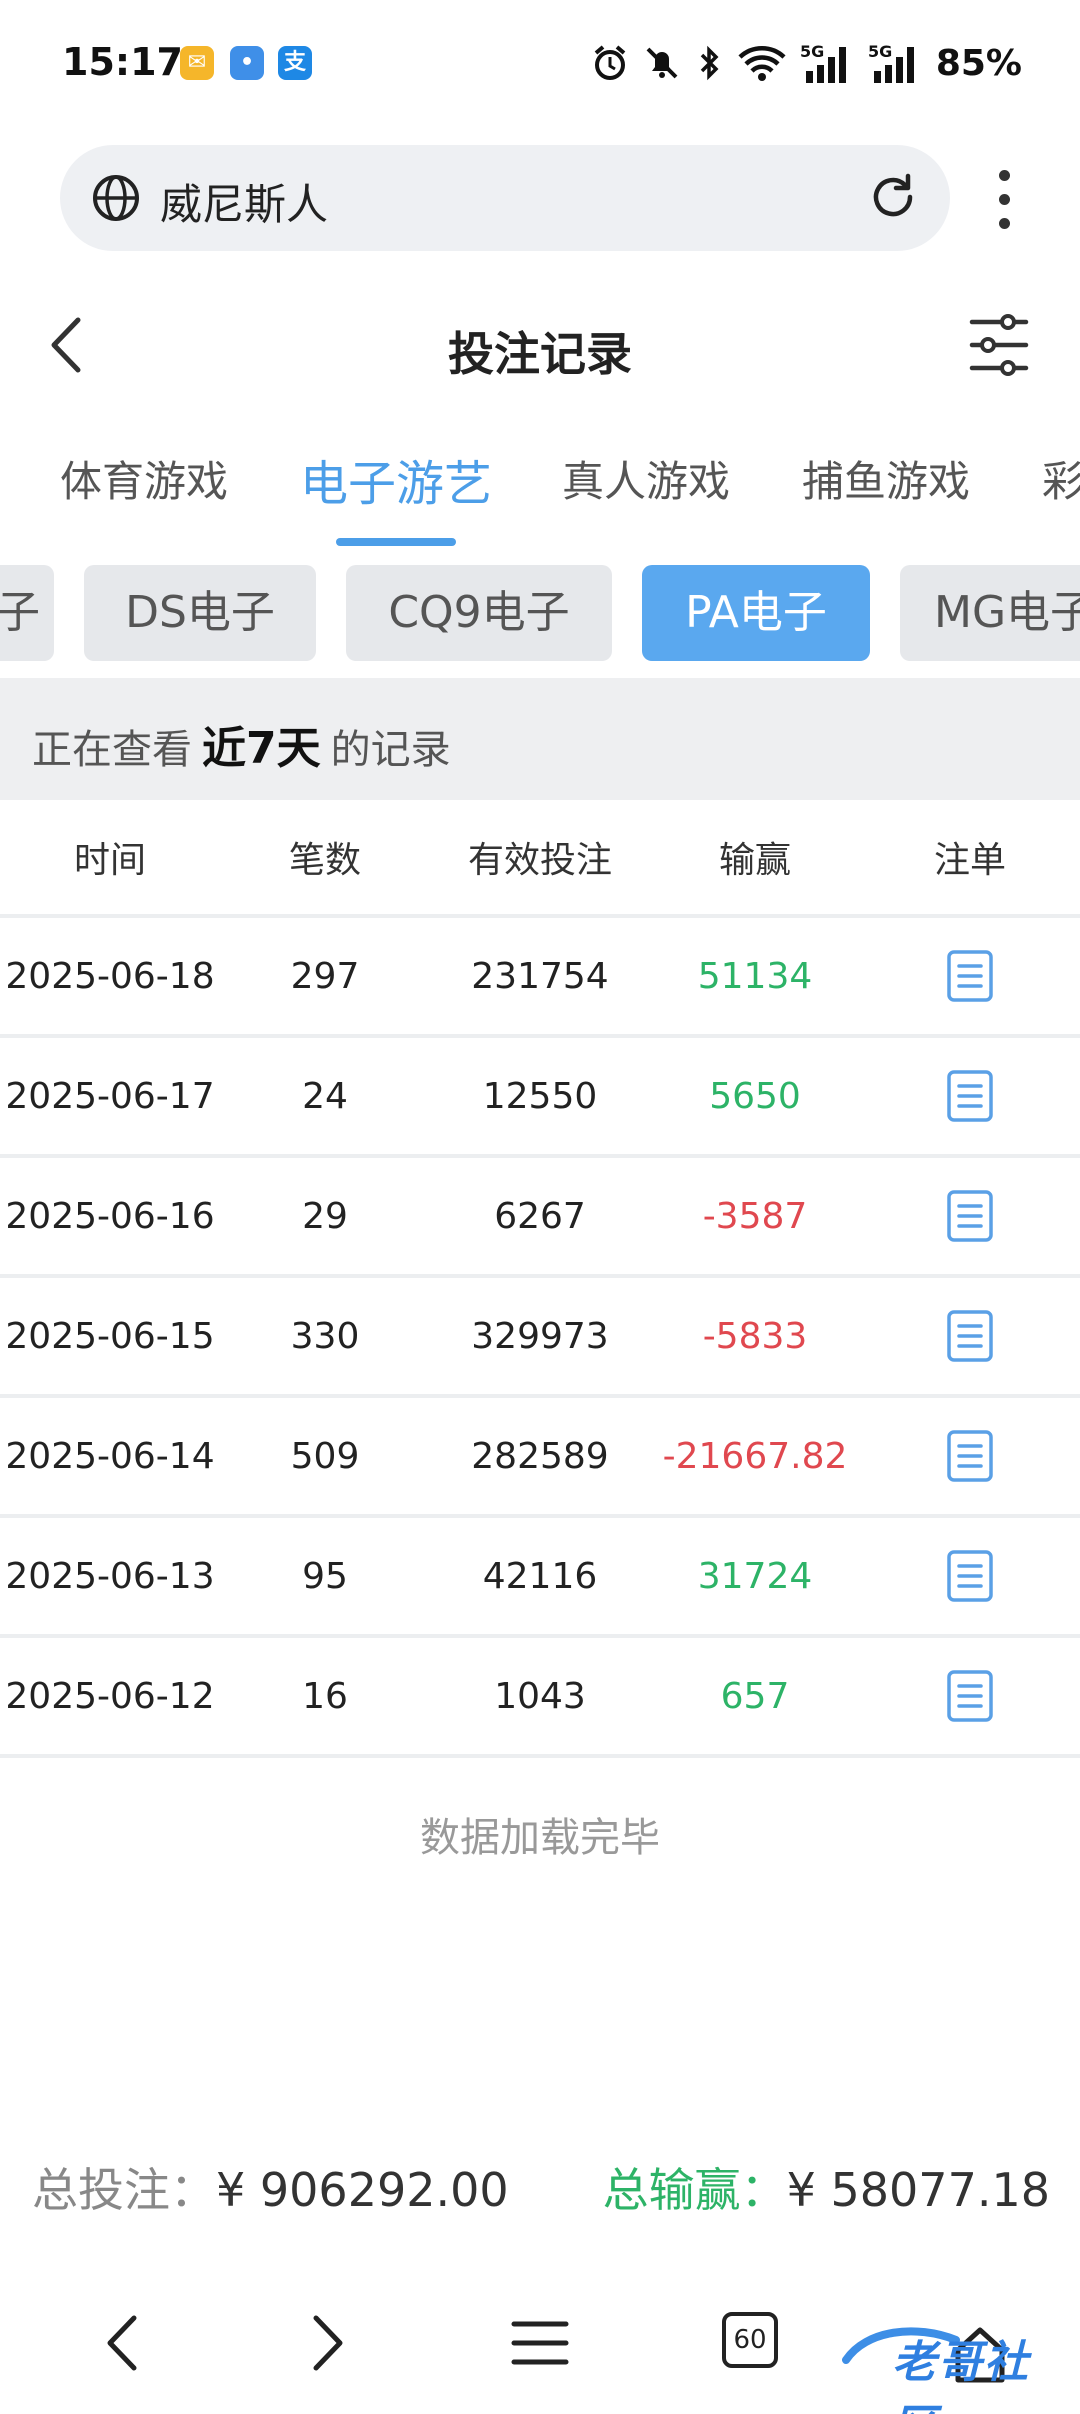  What do you see at coordinates (1004, 200) in the screenshot?
I see `more-menu-icon` at bounding box center [1004, 200].